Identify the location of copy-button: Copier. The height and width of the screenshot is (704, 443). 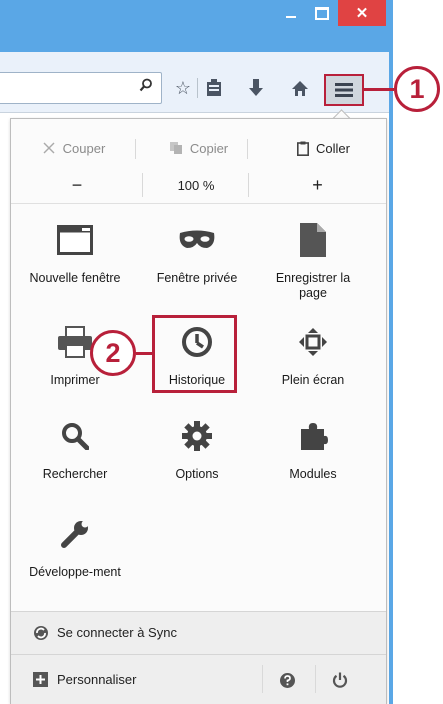
(198, 148).